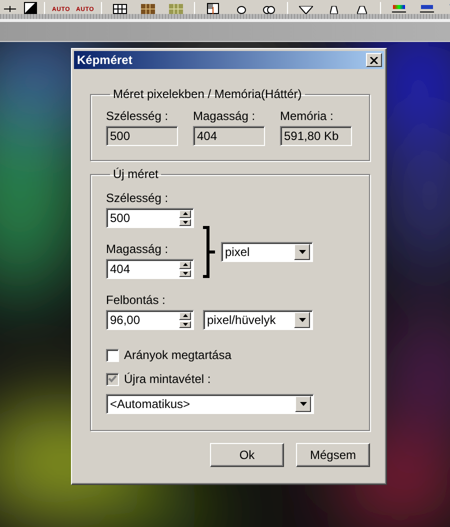 Image resolution: width=450 pixels, height=527 pixels. What do you see at coordinates (247, 455) in the screenshot?
I see `ok-button: Ok` at bounding box center [247, 455].